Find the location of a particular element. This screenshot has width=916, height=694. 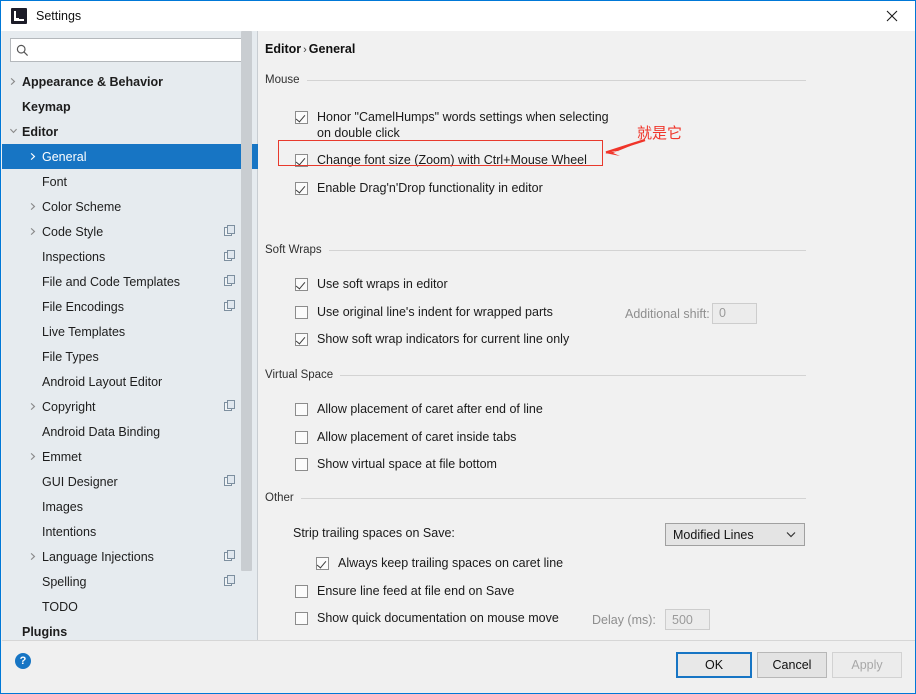

search-input is located at coordinates (133, 50).